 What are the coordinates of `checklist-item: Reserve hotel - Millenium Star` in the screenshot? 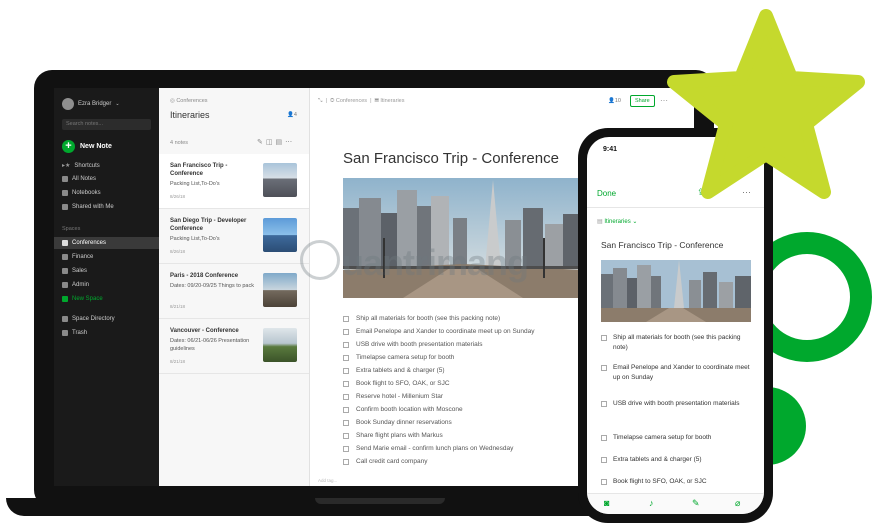 It's located at (393, 396).